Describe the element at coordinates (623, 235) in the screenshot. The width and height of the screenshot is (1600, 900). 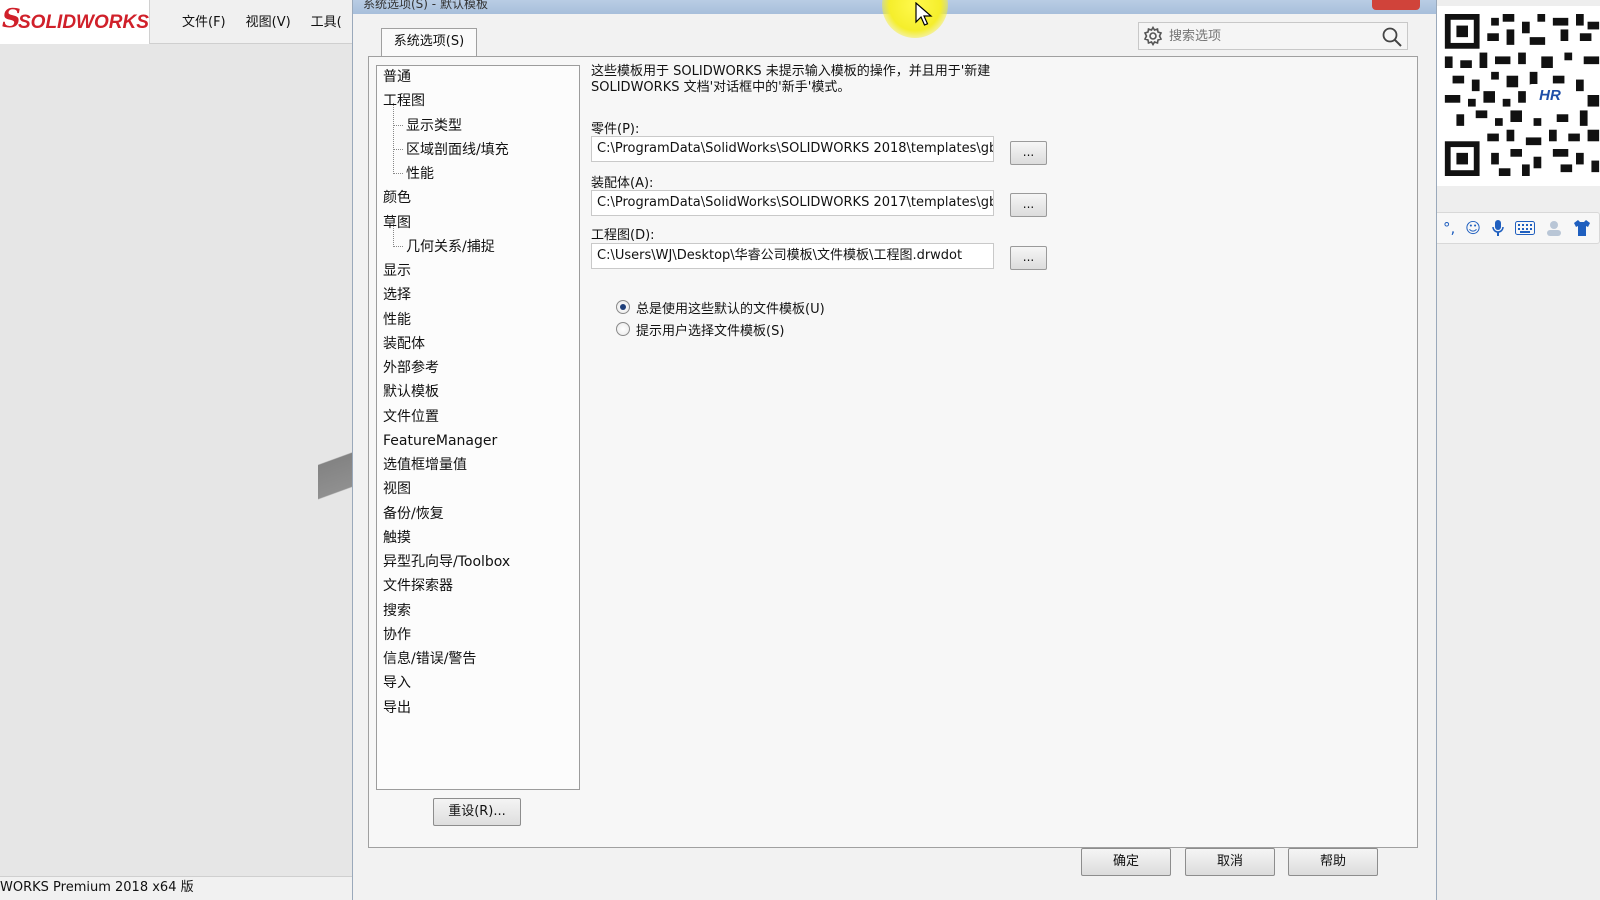
I see `drawing-template-label: 工程图(D):` at that location.